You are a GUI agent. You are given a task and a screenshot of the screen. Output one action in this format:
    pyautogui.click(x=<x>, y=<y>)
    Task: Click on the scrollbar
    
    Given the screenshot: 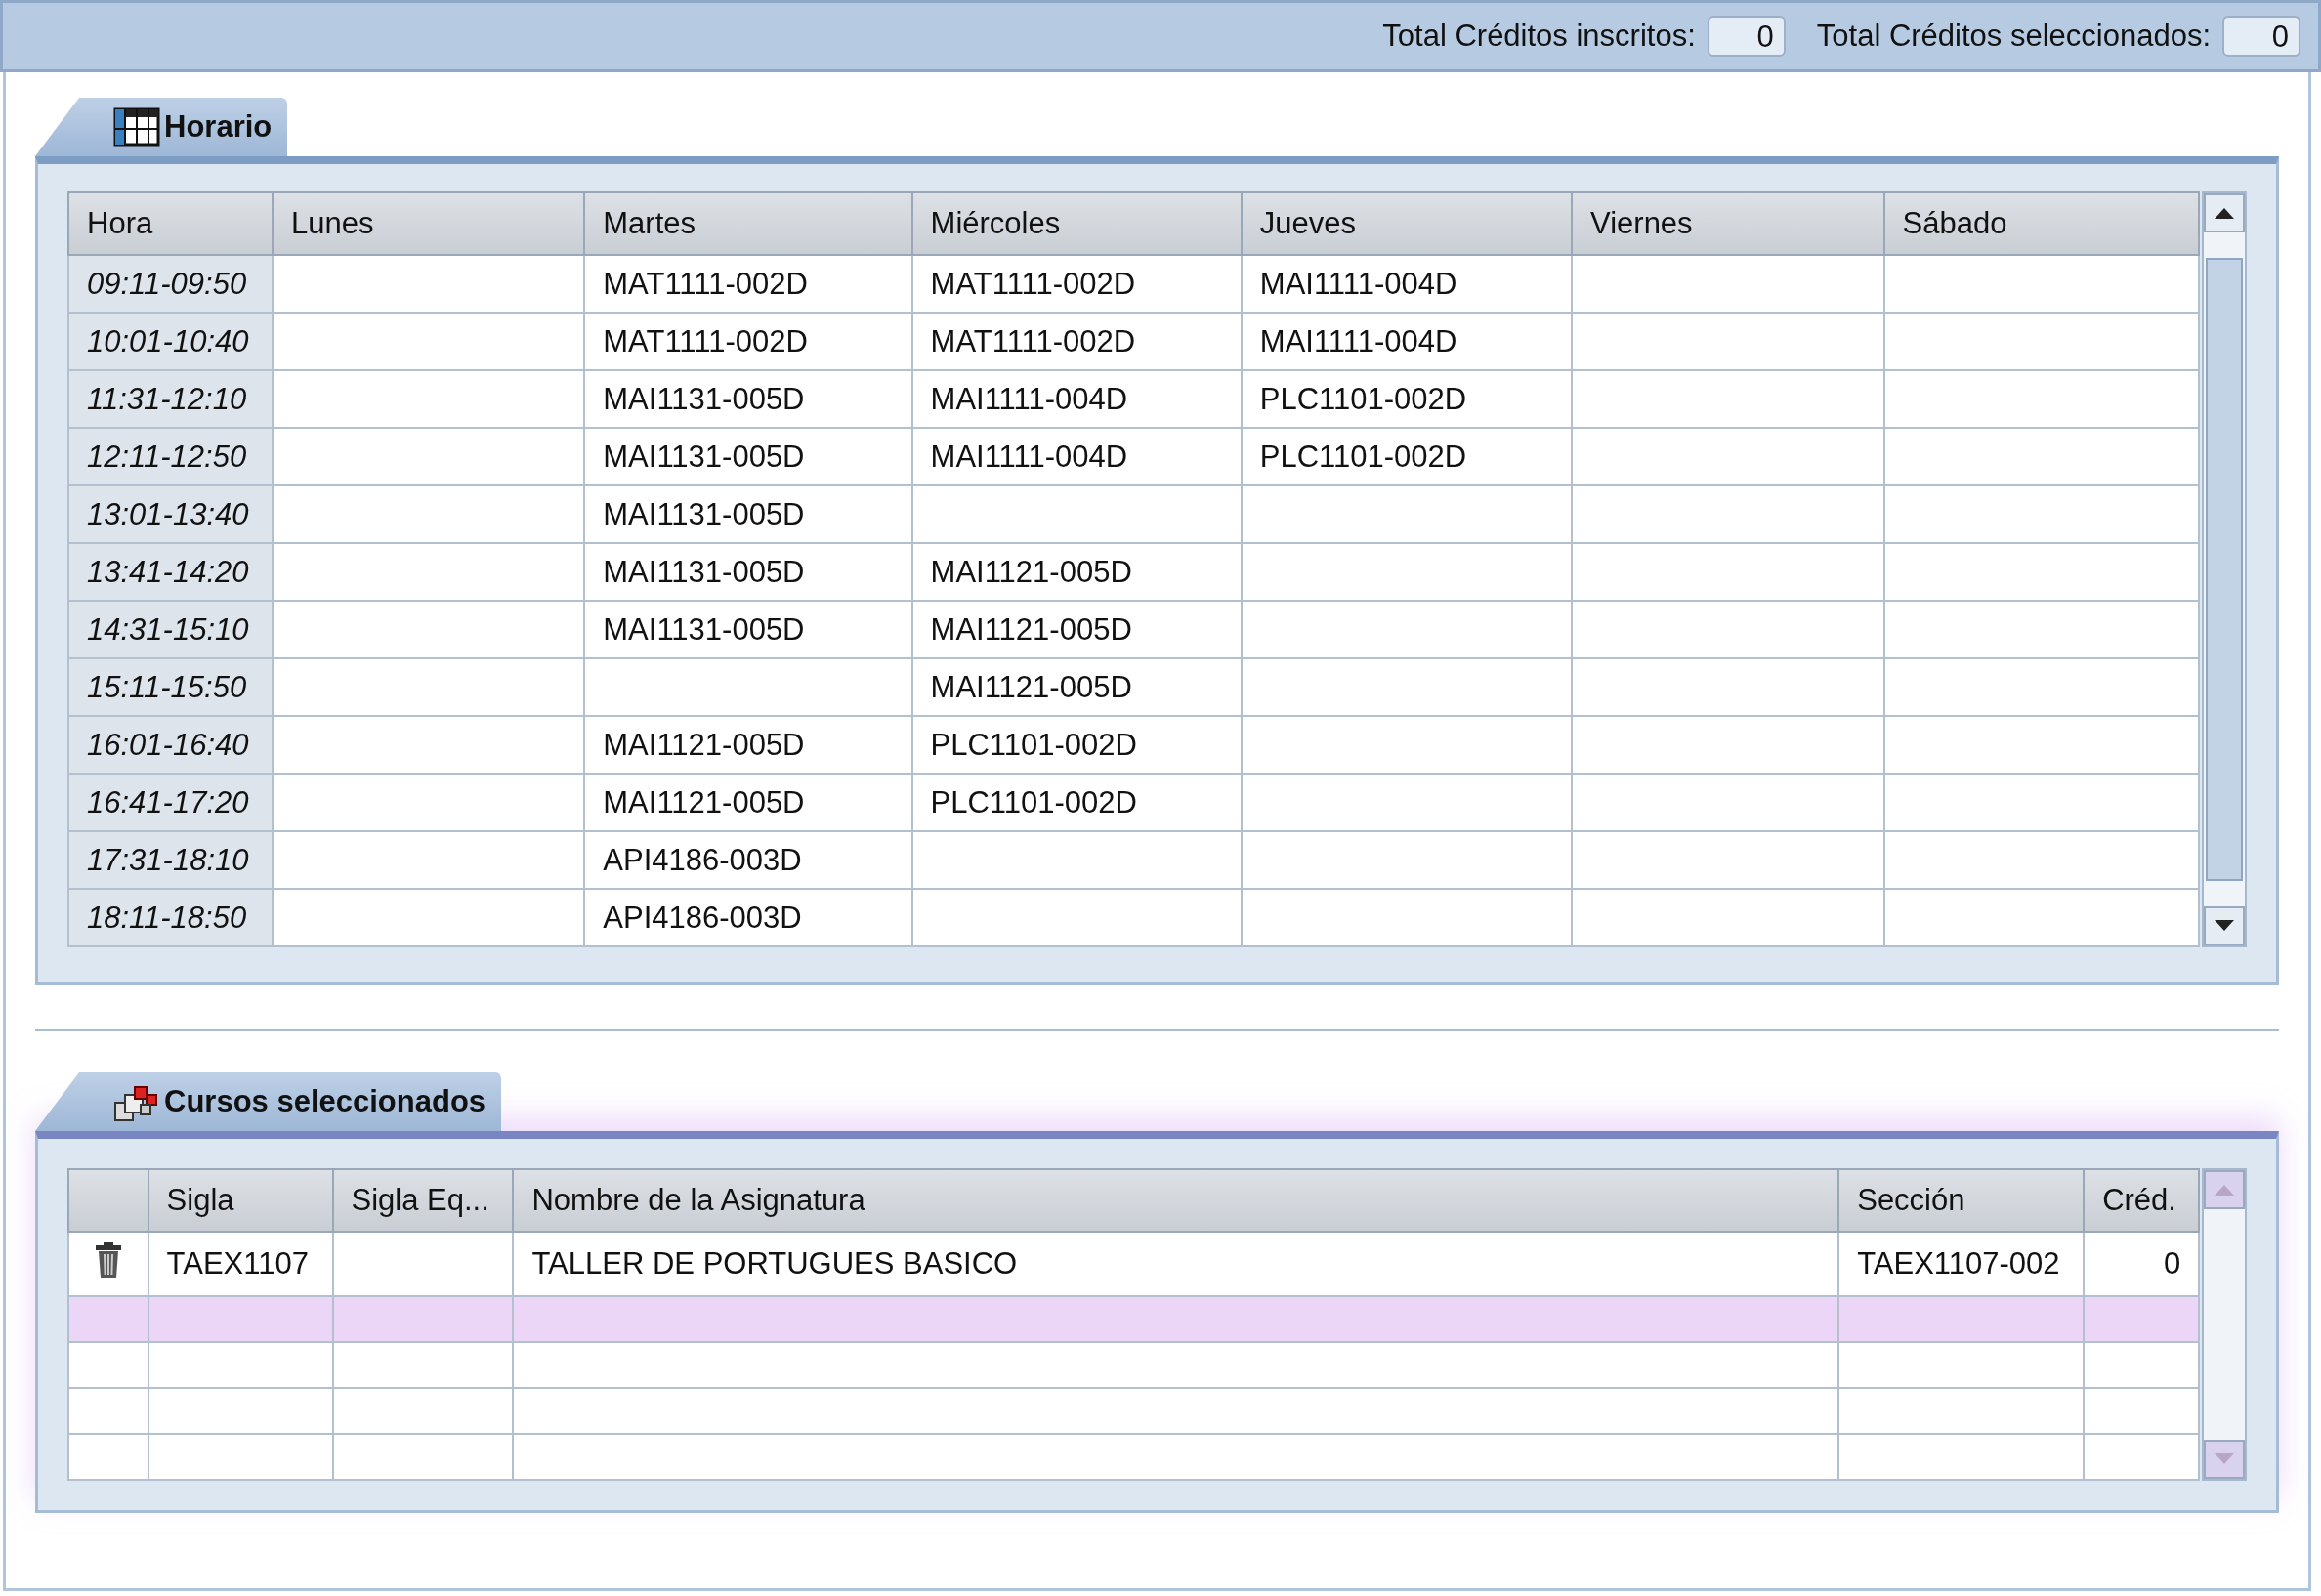 What is the action you would take?
    pyautogui.click(x=2224, y=569)
    